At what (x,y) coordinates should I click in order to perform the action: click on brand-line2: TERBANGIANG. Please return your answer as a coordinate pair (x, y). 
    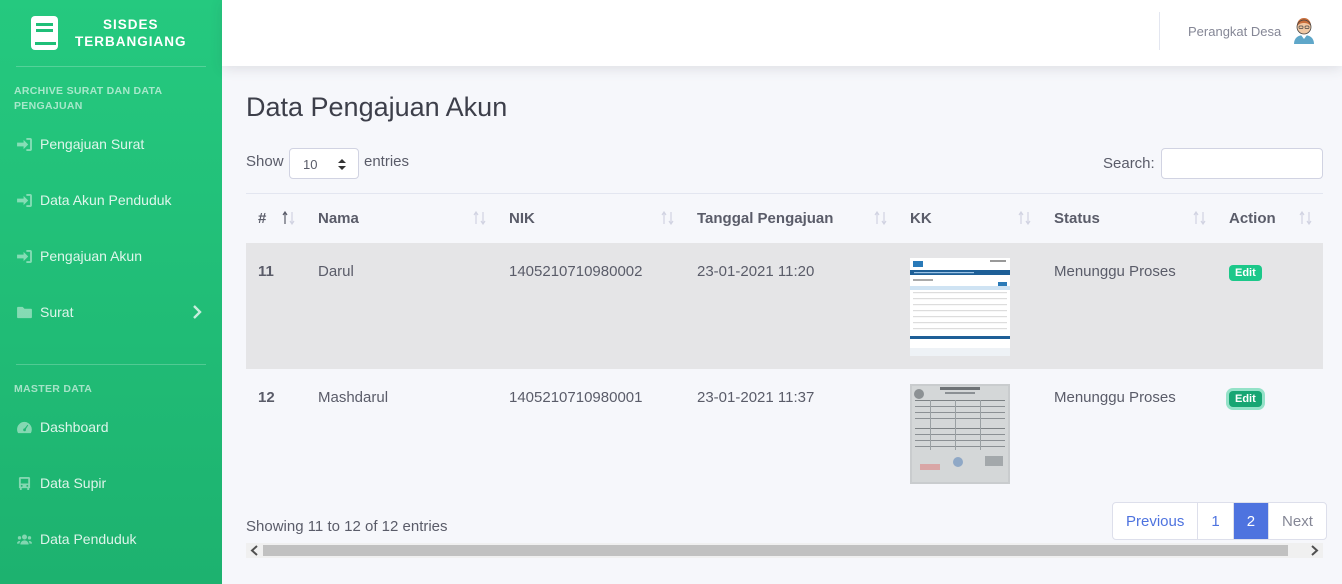
    Looking at the image, I should click on (131, 41).